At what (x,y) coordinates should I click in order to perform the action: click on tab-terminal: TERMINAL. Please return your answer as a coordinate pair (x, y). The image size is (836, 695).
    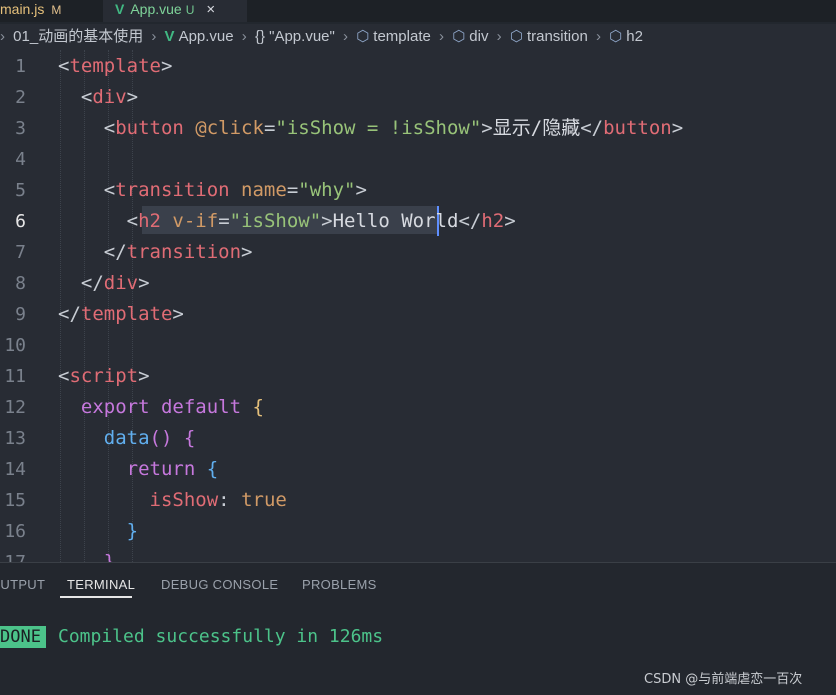
    Looking at the image, I should click on (101, 584).